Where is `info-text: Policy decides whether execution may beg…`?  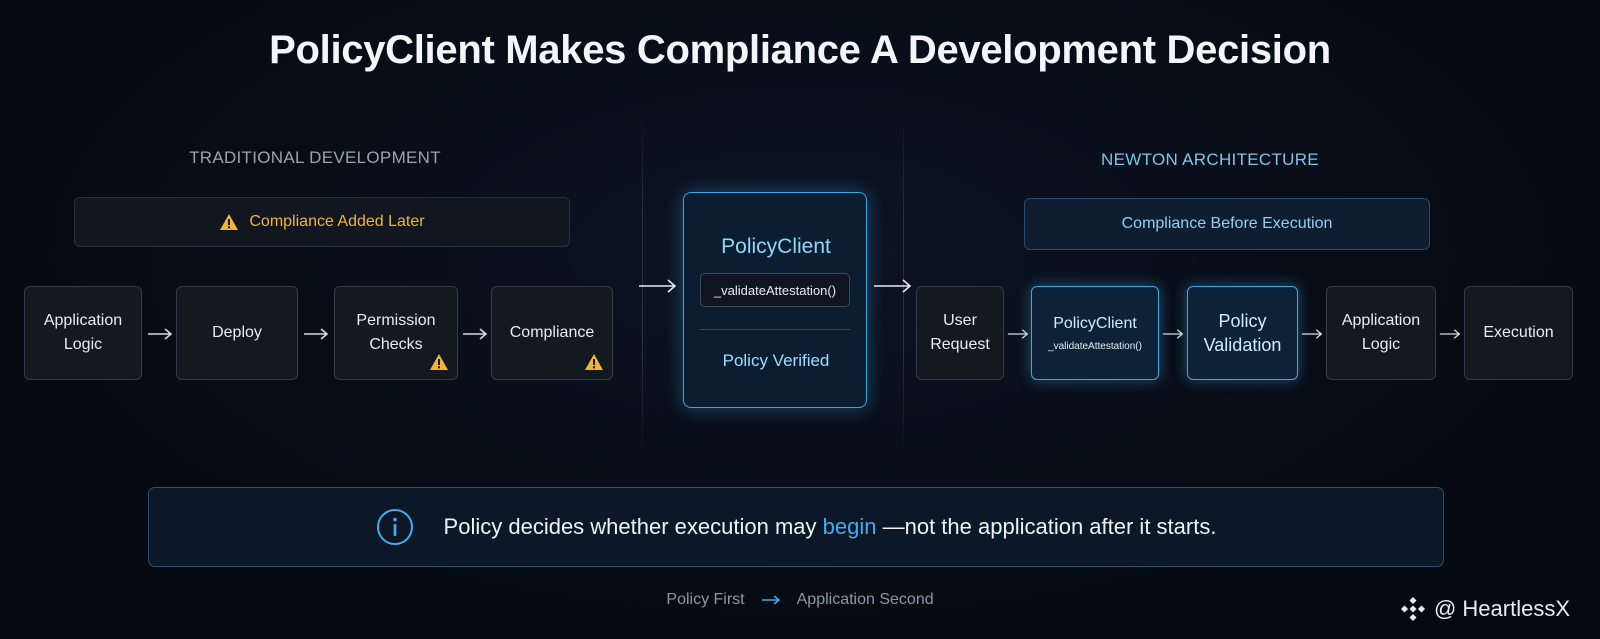
info-text: Policy decides whether execution may beg… is located at coordinates (830, 527).